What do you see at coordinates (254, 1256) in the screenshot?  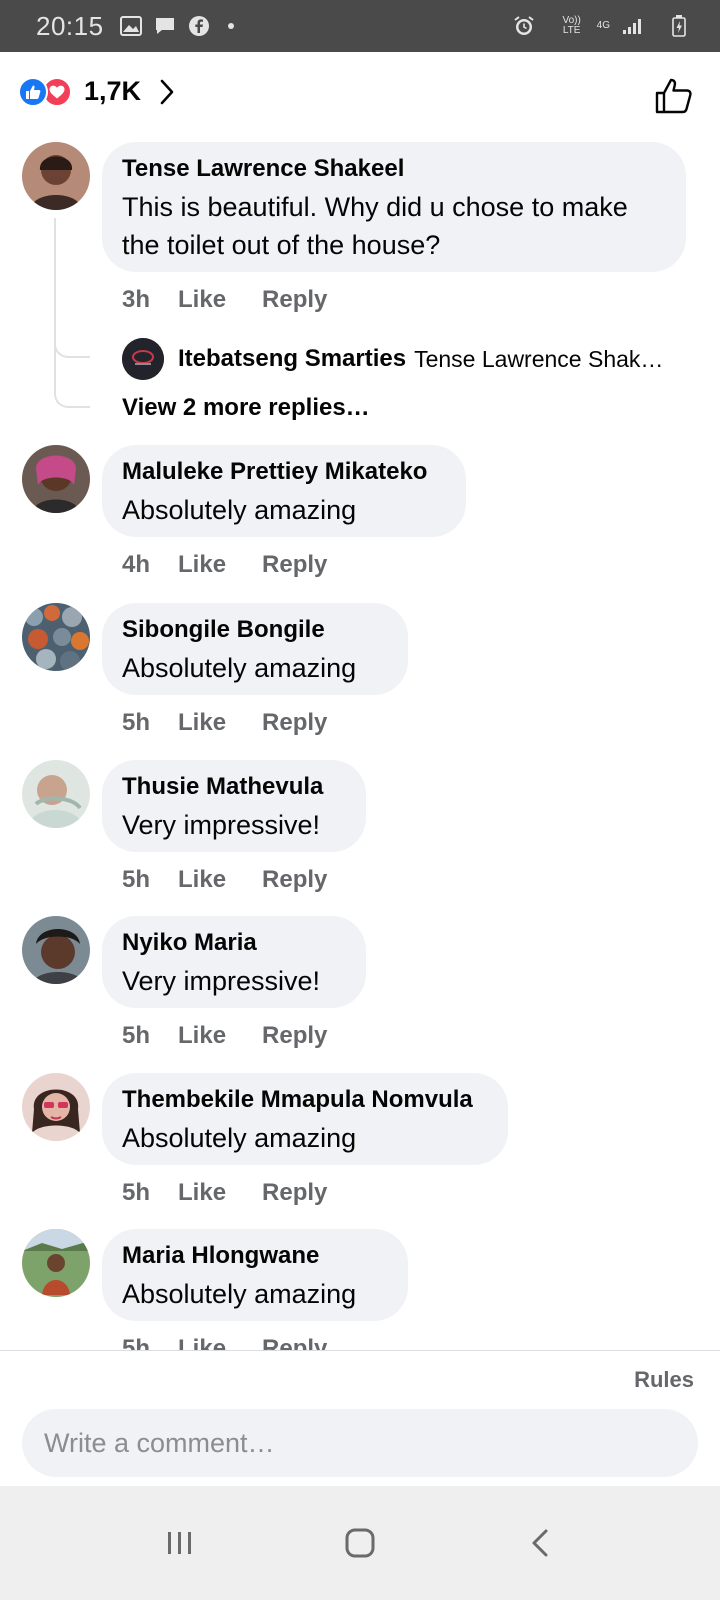 I see `comment-author: Maria Hlongwane` at bounding box center [254, 1256].